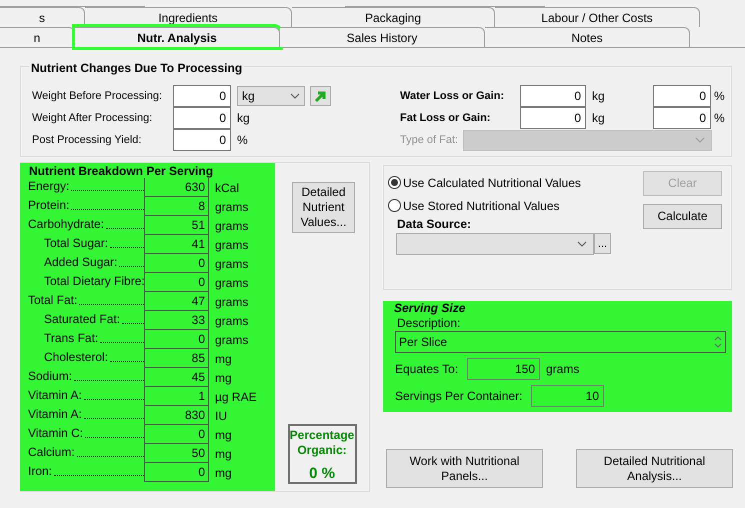 The height and width of the screenshot is (508, 745). Describe the element at coordinates (382, 37) in the screenshot. I see `tab: Sales History` at that location.